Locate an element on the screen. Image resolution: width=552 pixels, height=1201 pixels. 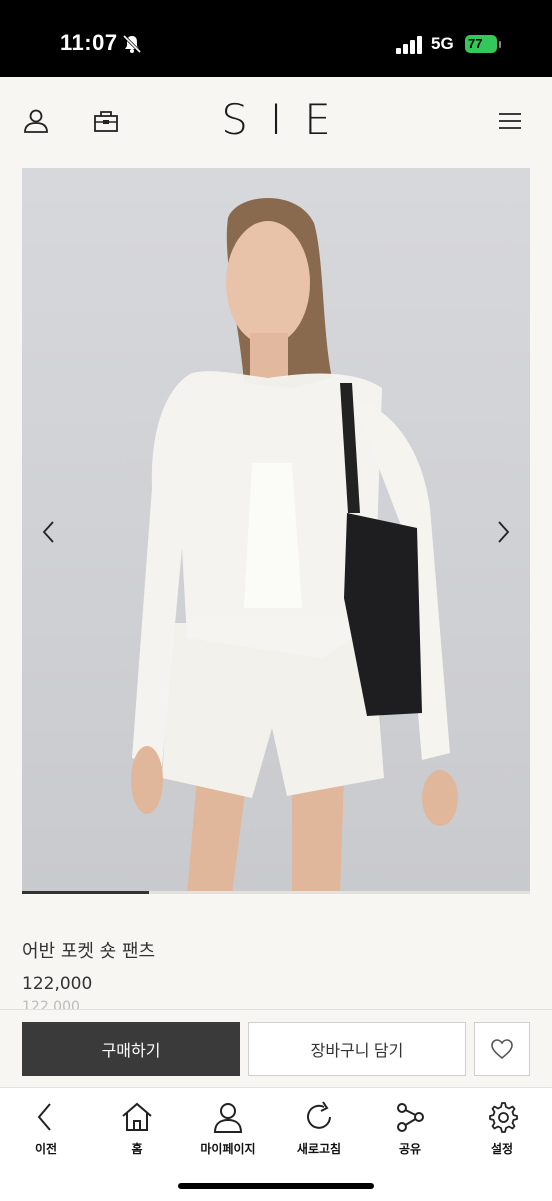
nav-back: 이전 is located at coordinates (46, 1128).